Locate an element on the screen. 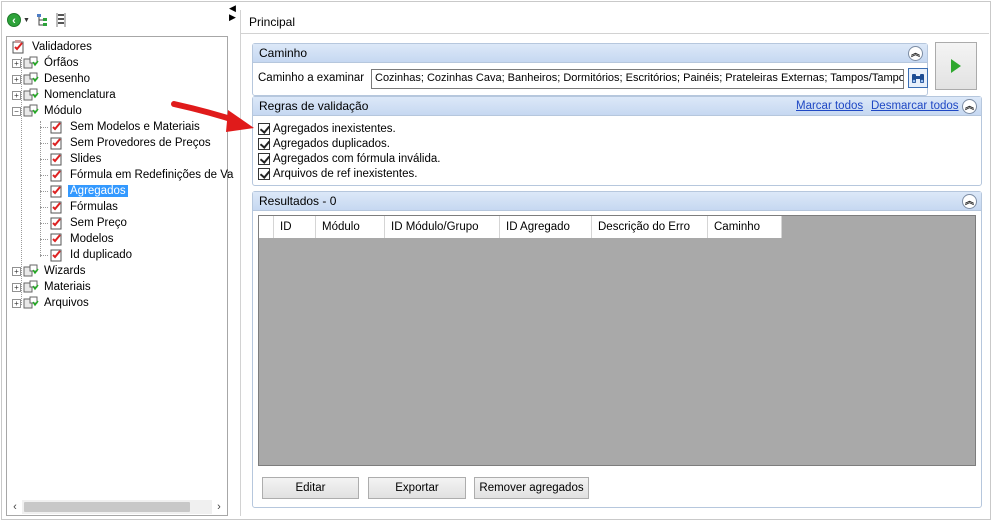 The width and height of the screenshot is (993, 522). tree-item-id-duplicado: Id duplicado is located at coordinates (119, 255).